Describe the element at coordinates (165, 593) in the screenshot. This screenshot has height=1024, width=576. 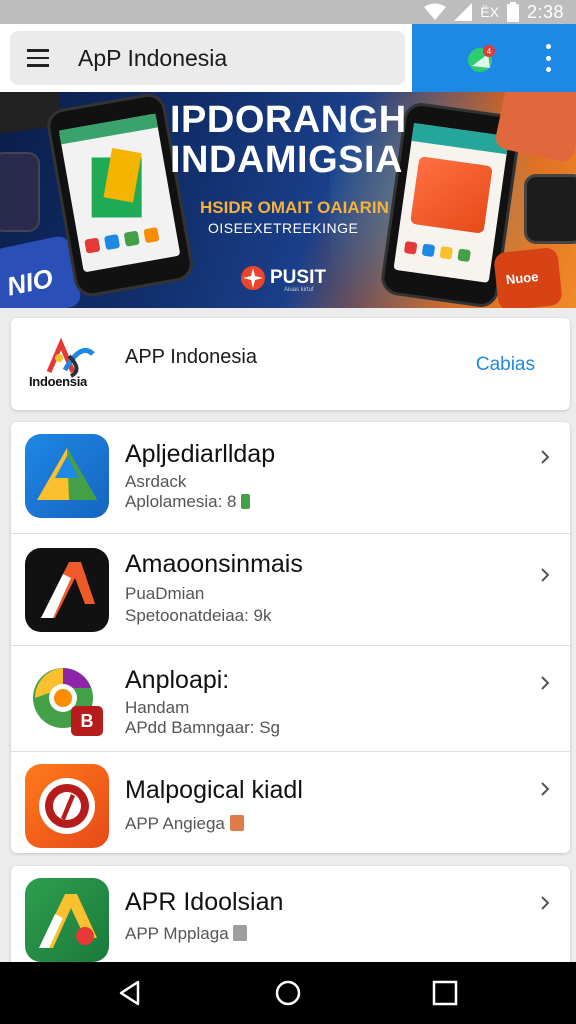
I see `app-subtitle: PuaDmian` at that location.